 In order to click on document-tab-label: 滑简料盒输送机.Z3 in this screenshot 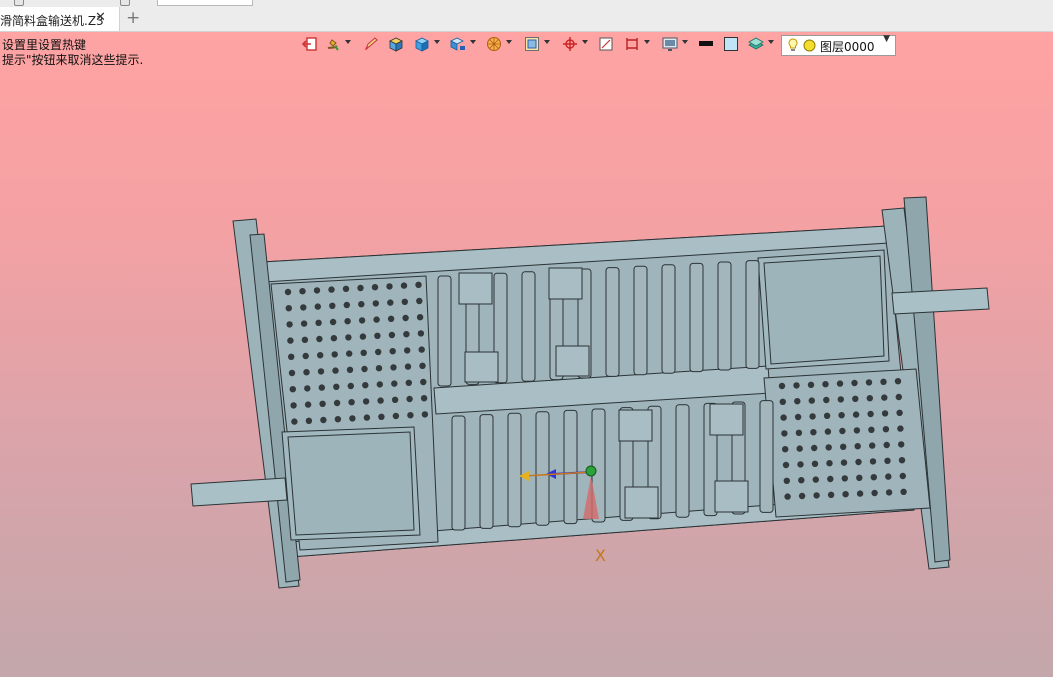, I will do `click(52, 21)`.